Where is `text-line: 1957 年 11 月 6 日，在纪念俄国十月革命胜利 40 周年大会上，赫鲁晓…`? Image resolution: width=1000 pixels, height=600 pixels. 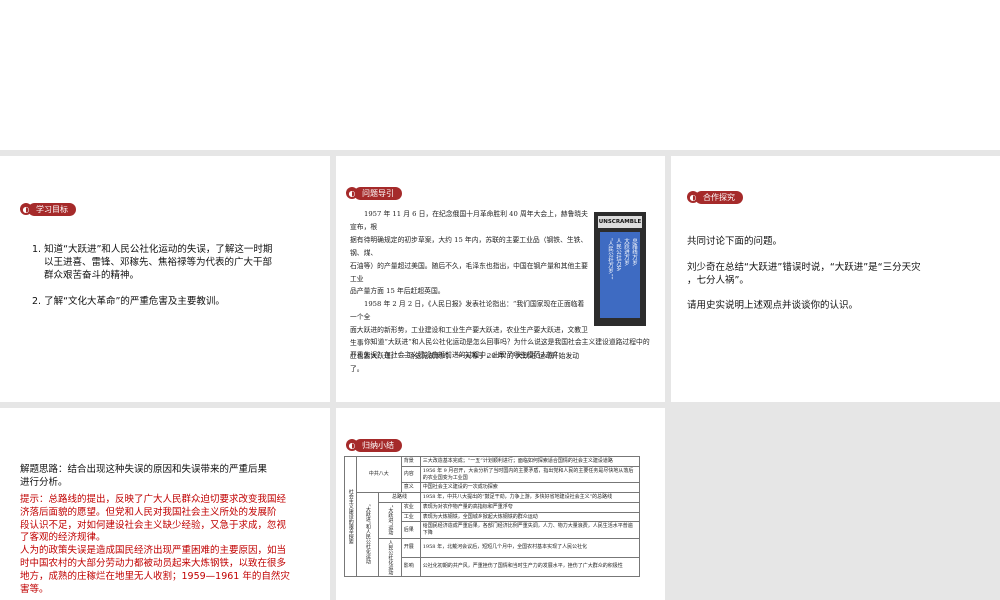
text-line: 1957 年 11 月 6 日，在纪念俄国十月革命胜利 40 周年大会上，赫鲁晓… is located at coordinates (469, 220).